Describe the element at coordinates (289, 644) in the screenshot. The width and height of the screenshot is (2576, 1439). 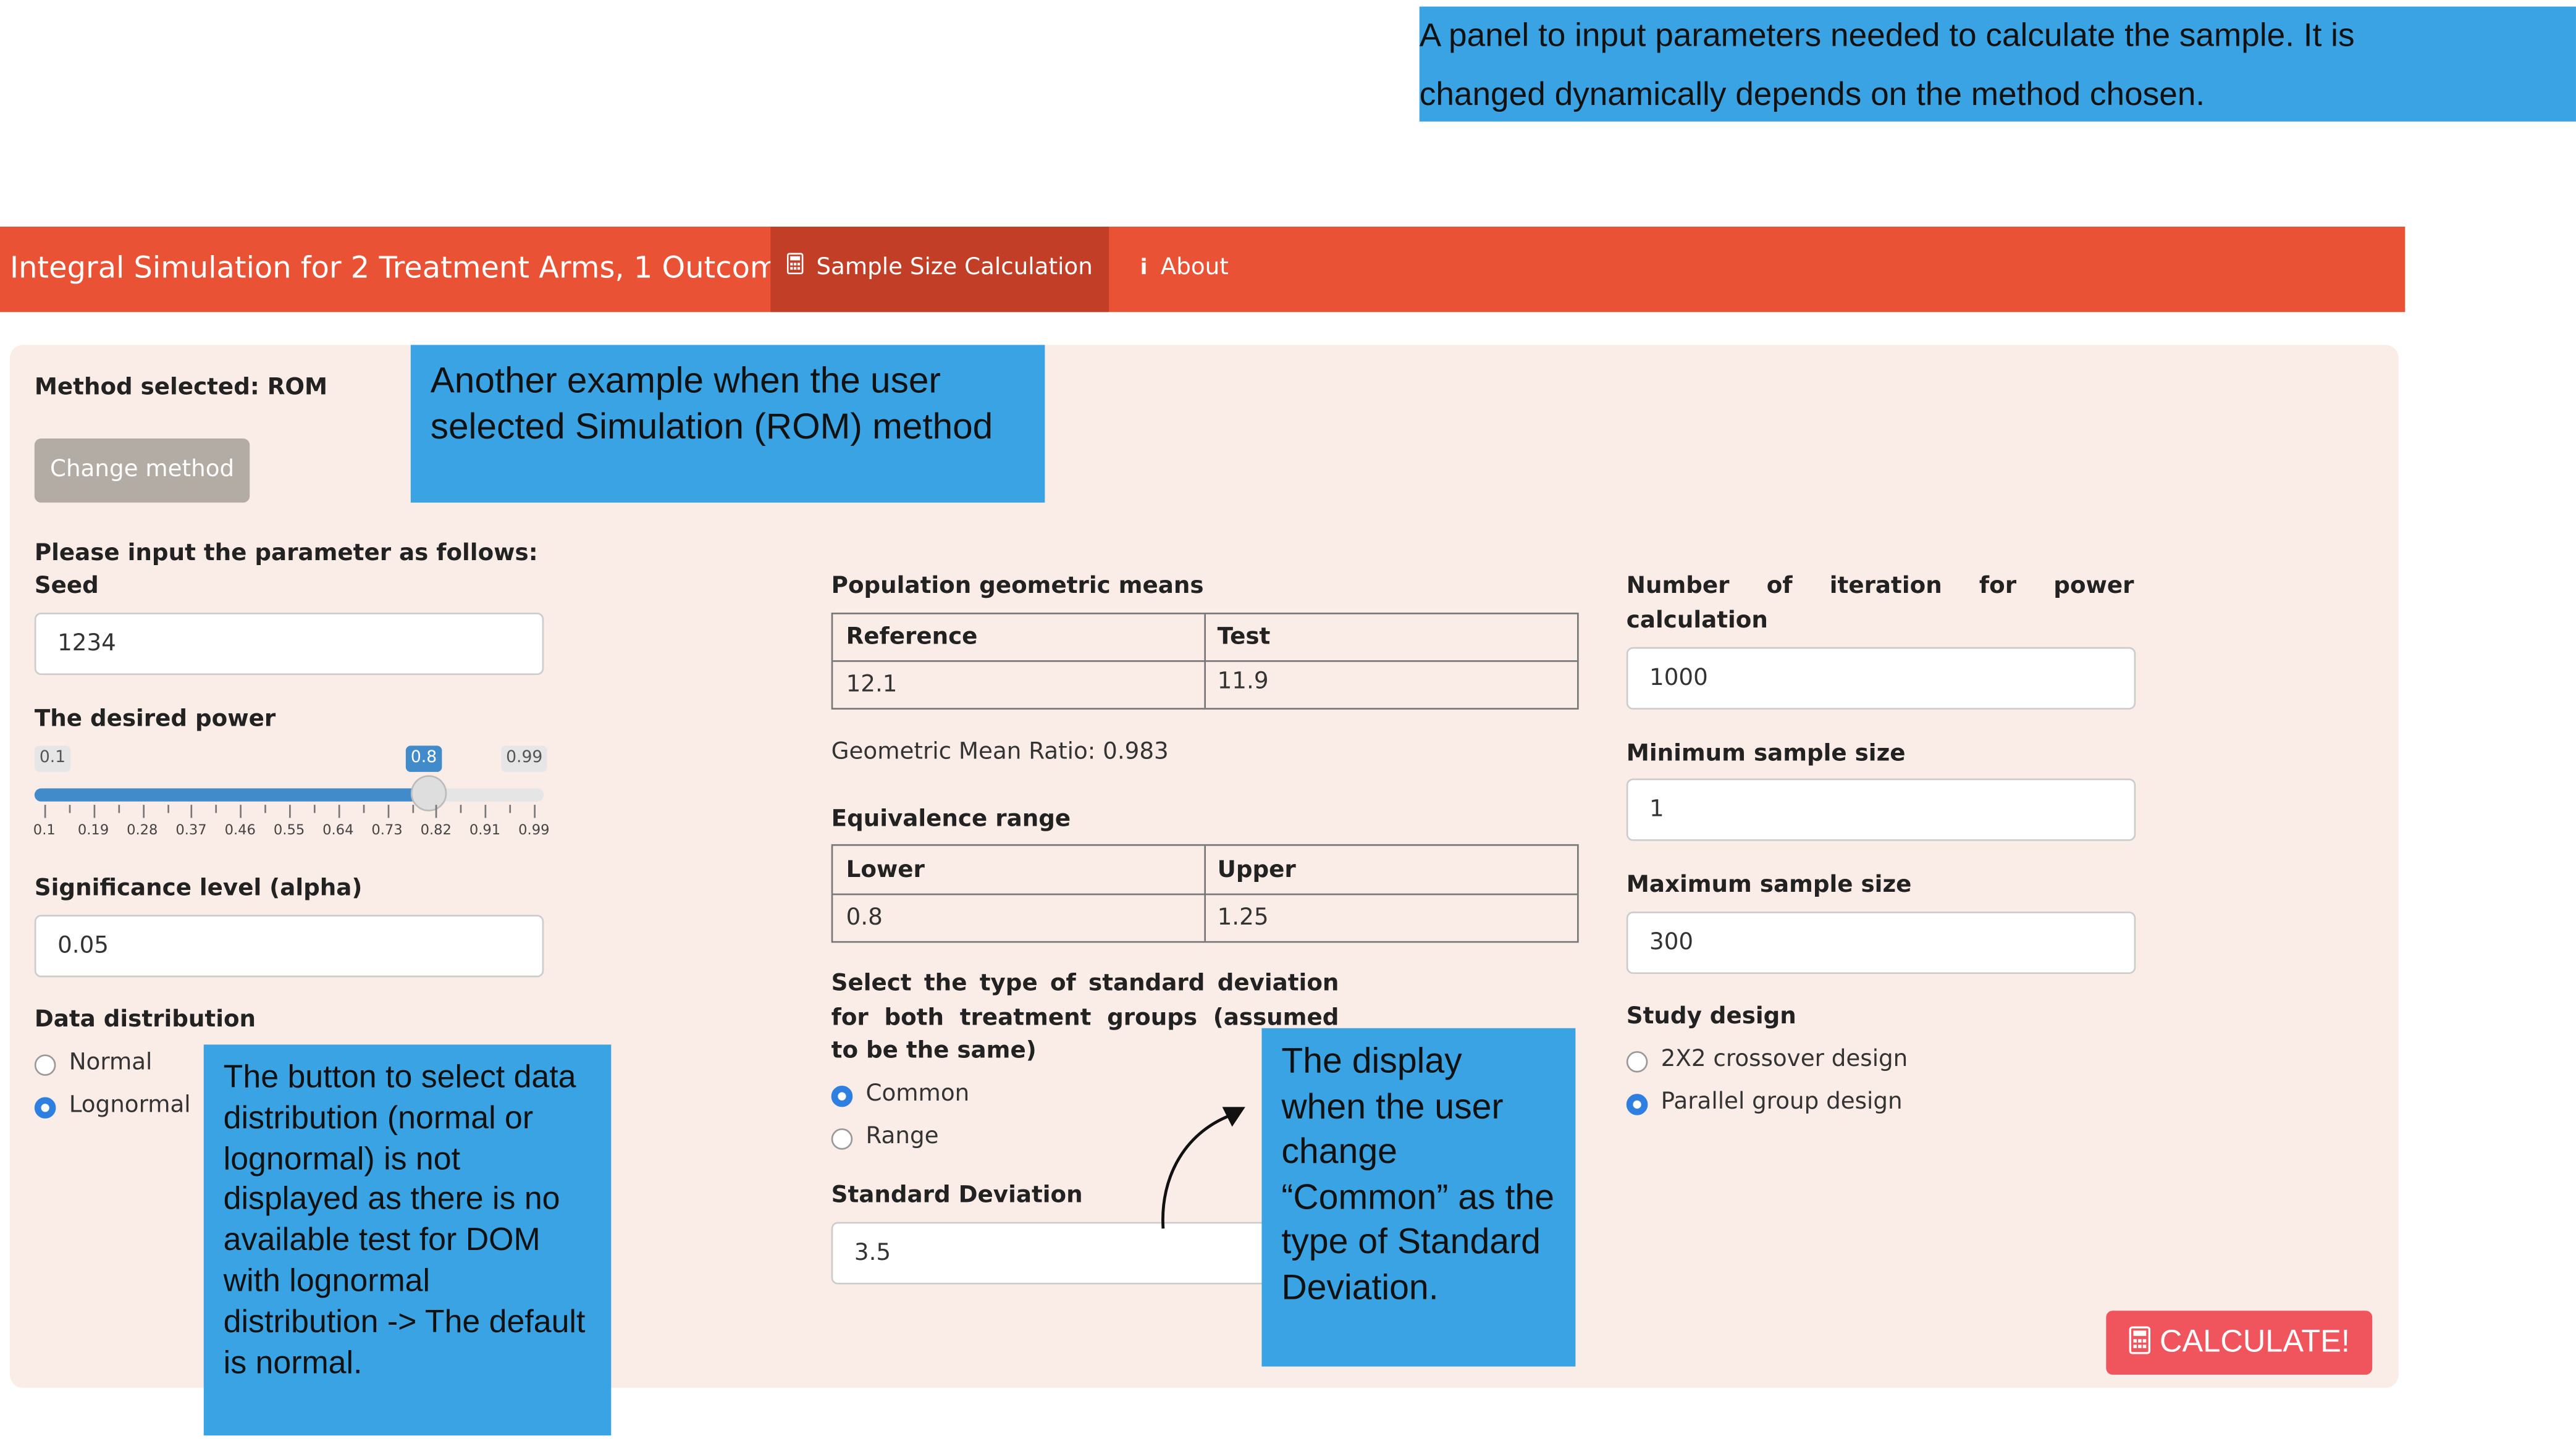
I see `seed-input: 1234` at that location.